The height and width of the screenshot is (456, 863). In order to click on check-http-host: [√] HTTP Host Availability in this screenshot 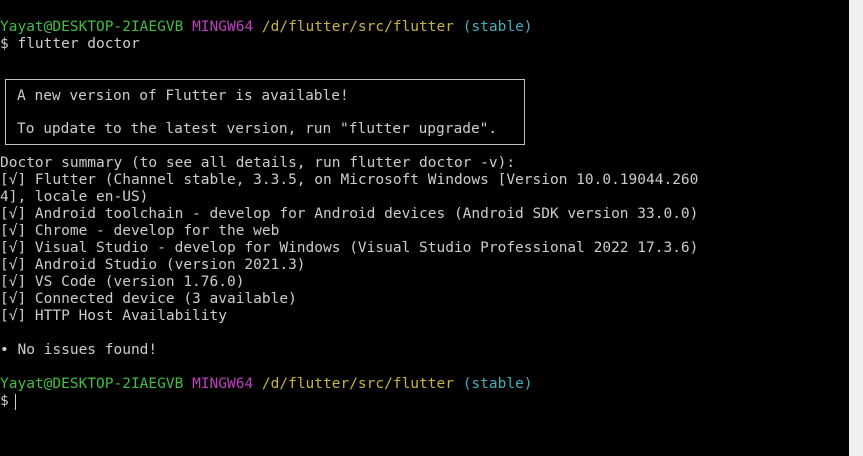, I will do `click(113, 316)`.